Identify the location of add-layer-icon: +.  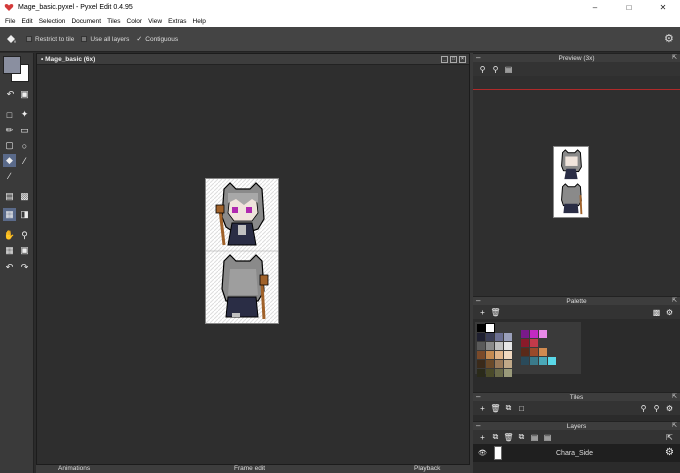
(482, 437).